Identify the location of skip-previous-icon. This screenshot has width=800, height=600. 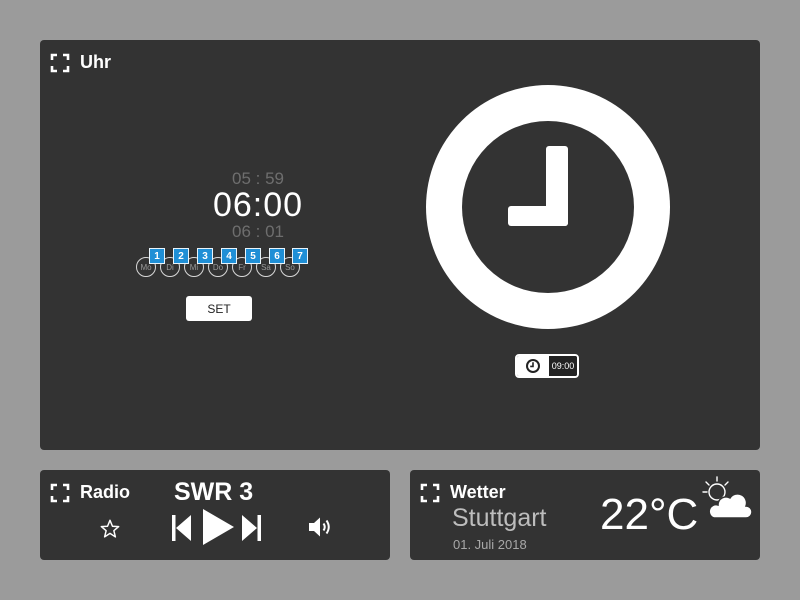
(182, 528).